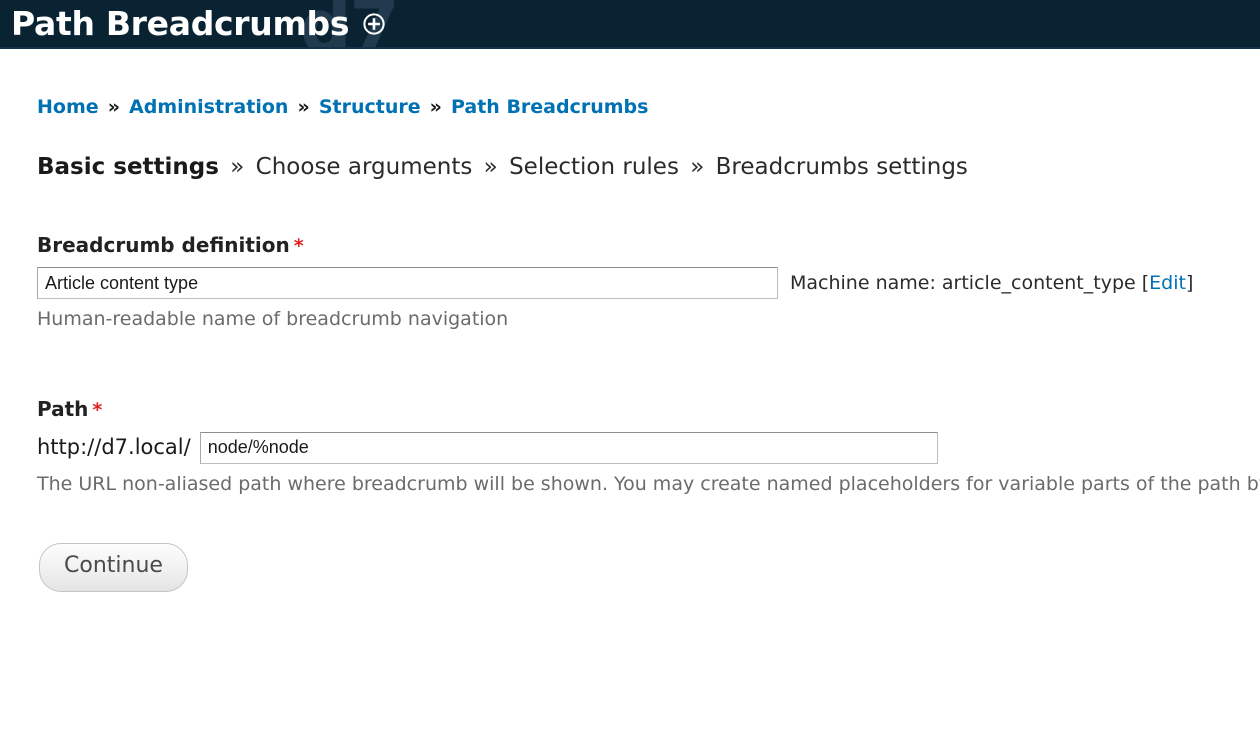 The width and height of the screenshot is (1260, 730). I want to click on path-row: http://d7.local/, so click(648, 447).